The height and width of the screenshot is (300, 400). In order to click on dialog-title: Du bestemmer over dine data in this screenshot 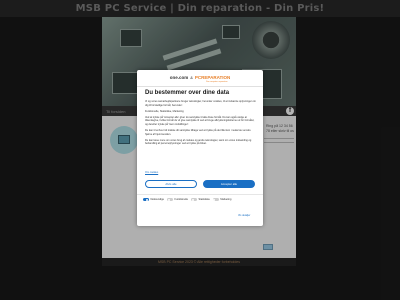, I will do `click(187, 93)`.